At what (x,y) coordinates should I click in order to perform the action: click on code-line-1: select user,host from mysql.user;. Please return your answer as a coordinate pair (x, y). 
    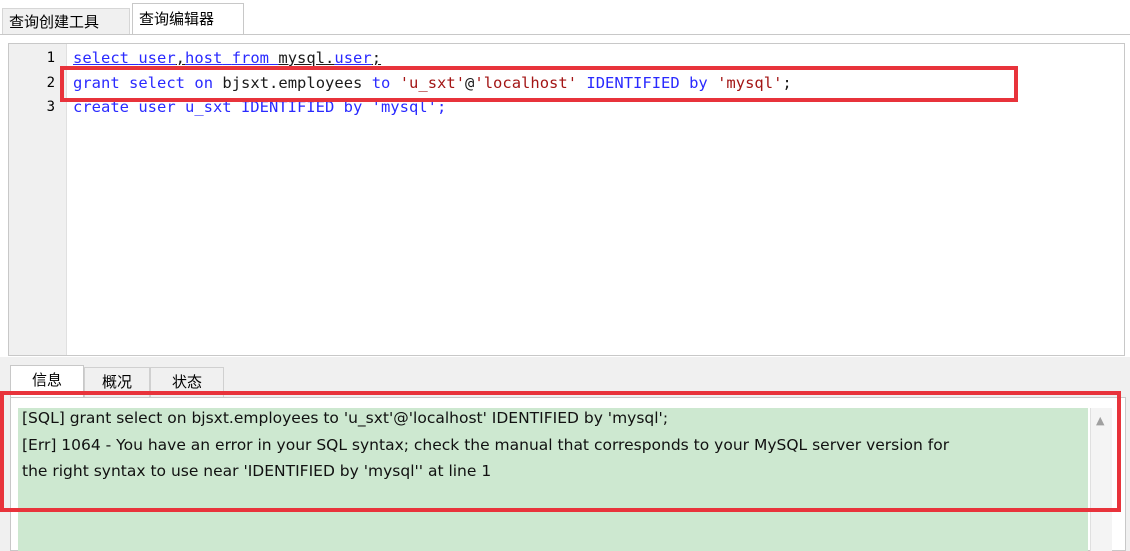
    Looking at the image, I should click on (227, 58).